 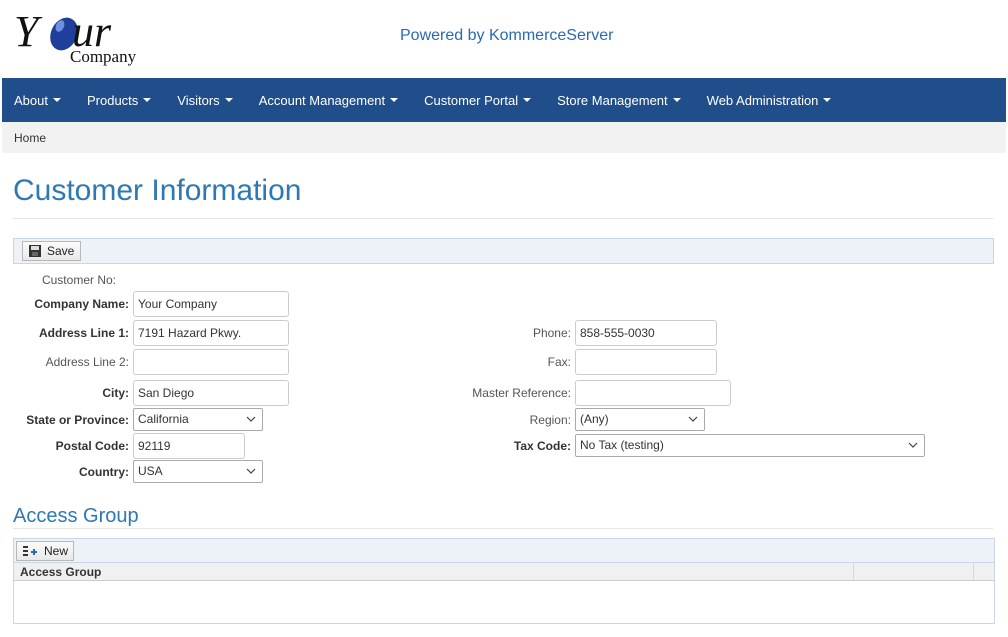 I want to click on new-button-label: New, so click(x=56, y=551).